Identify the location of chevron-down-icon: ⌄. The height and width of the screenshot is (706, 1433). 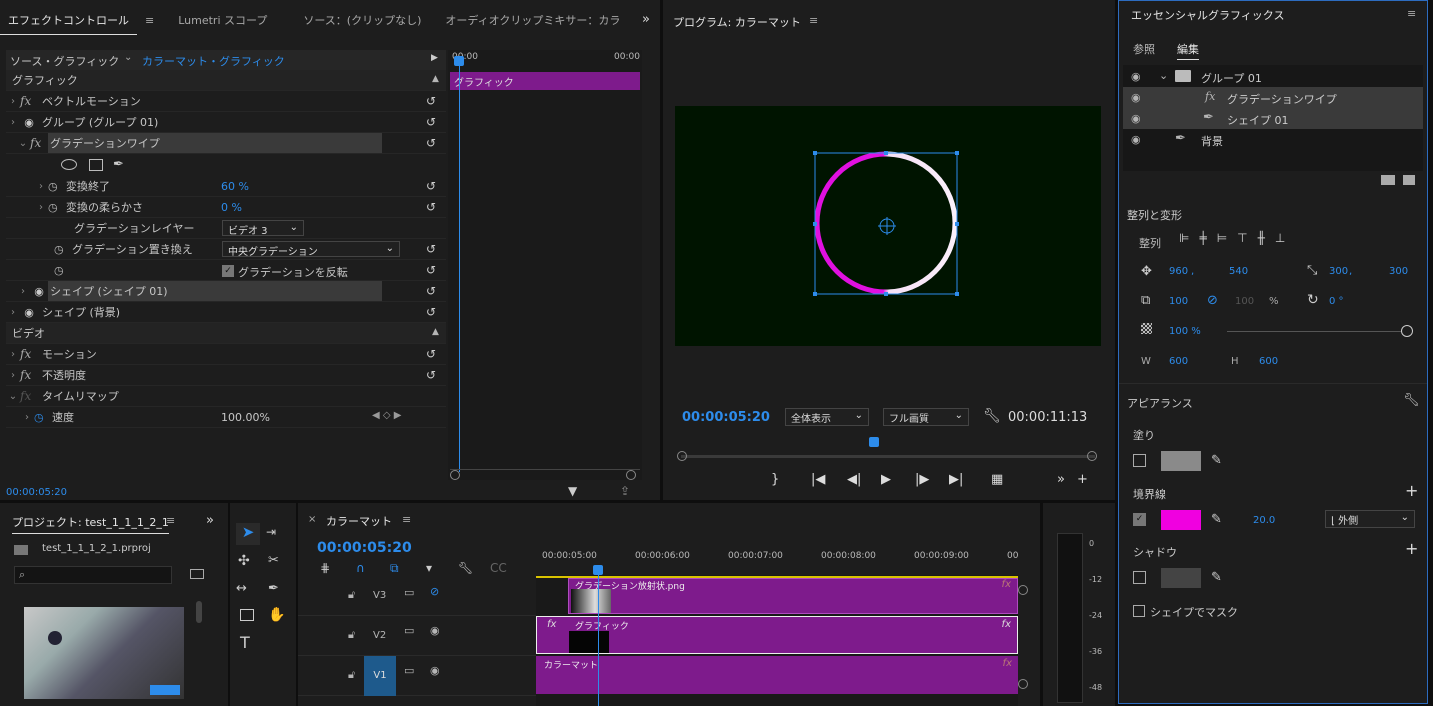
(1163, 75).